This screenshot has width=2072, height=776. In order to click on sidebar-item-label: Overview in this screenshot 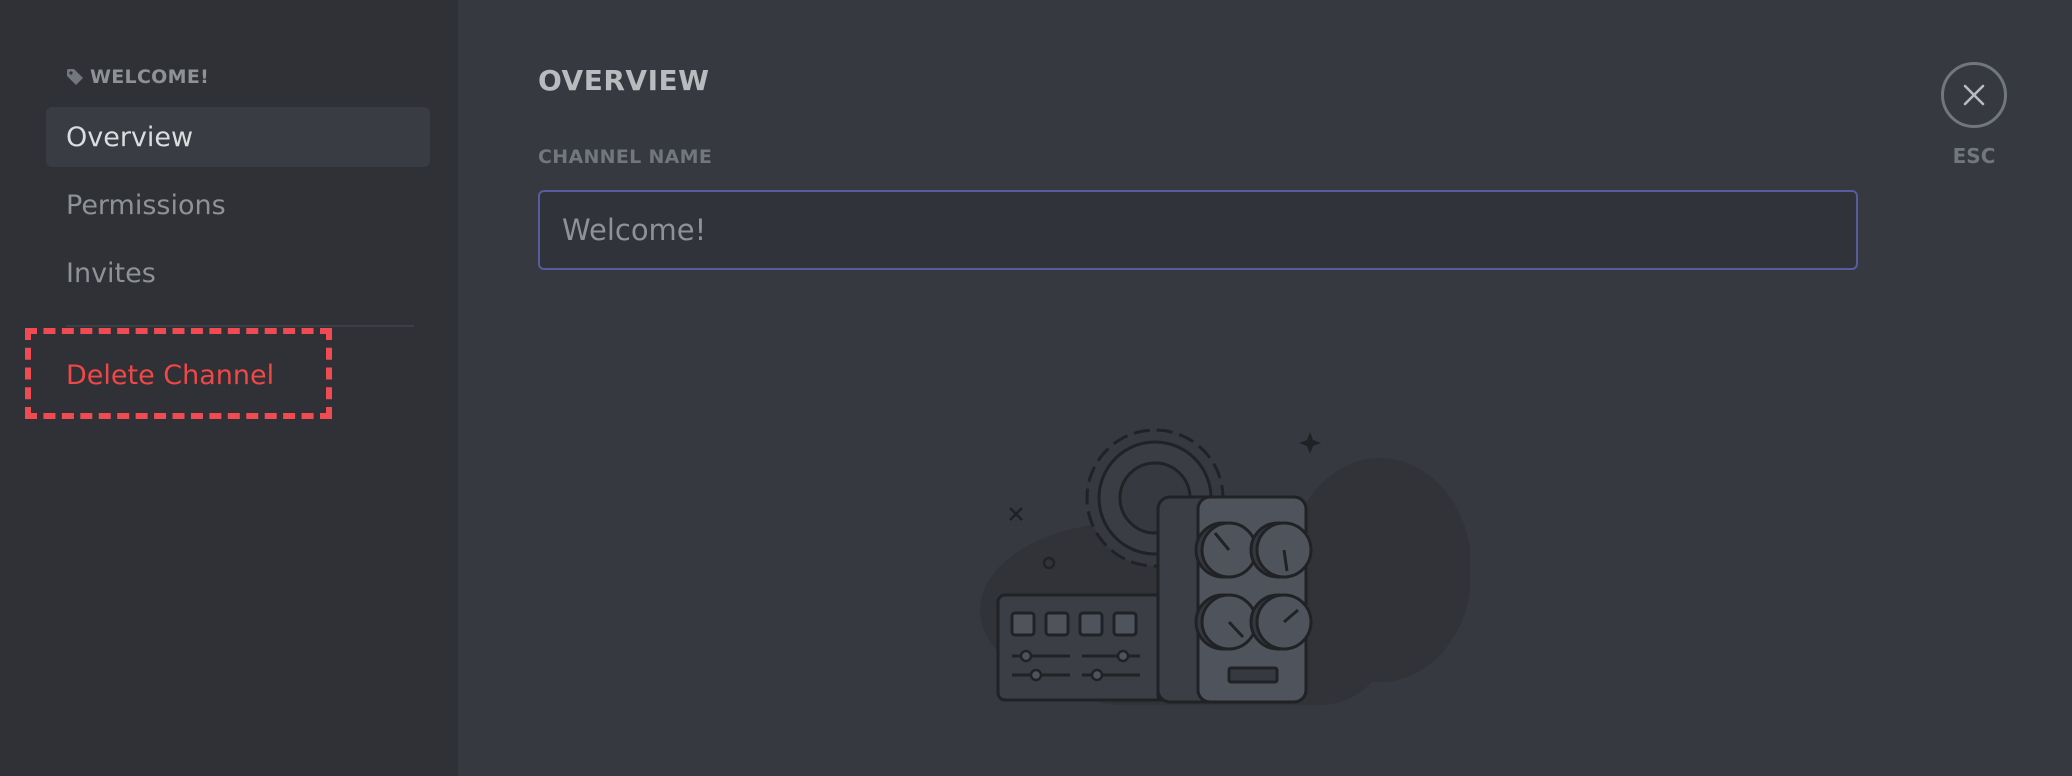, I will do `click(130, 137)`.